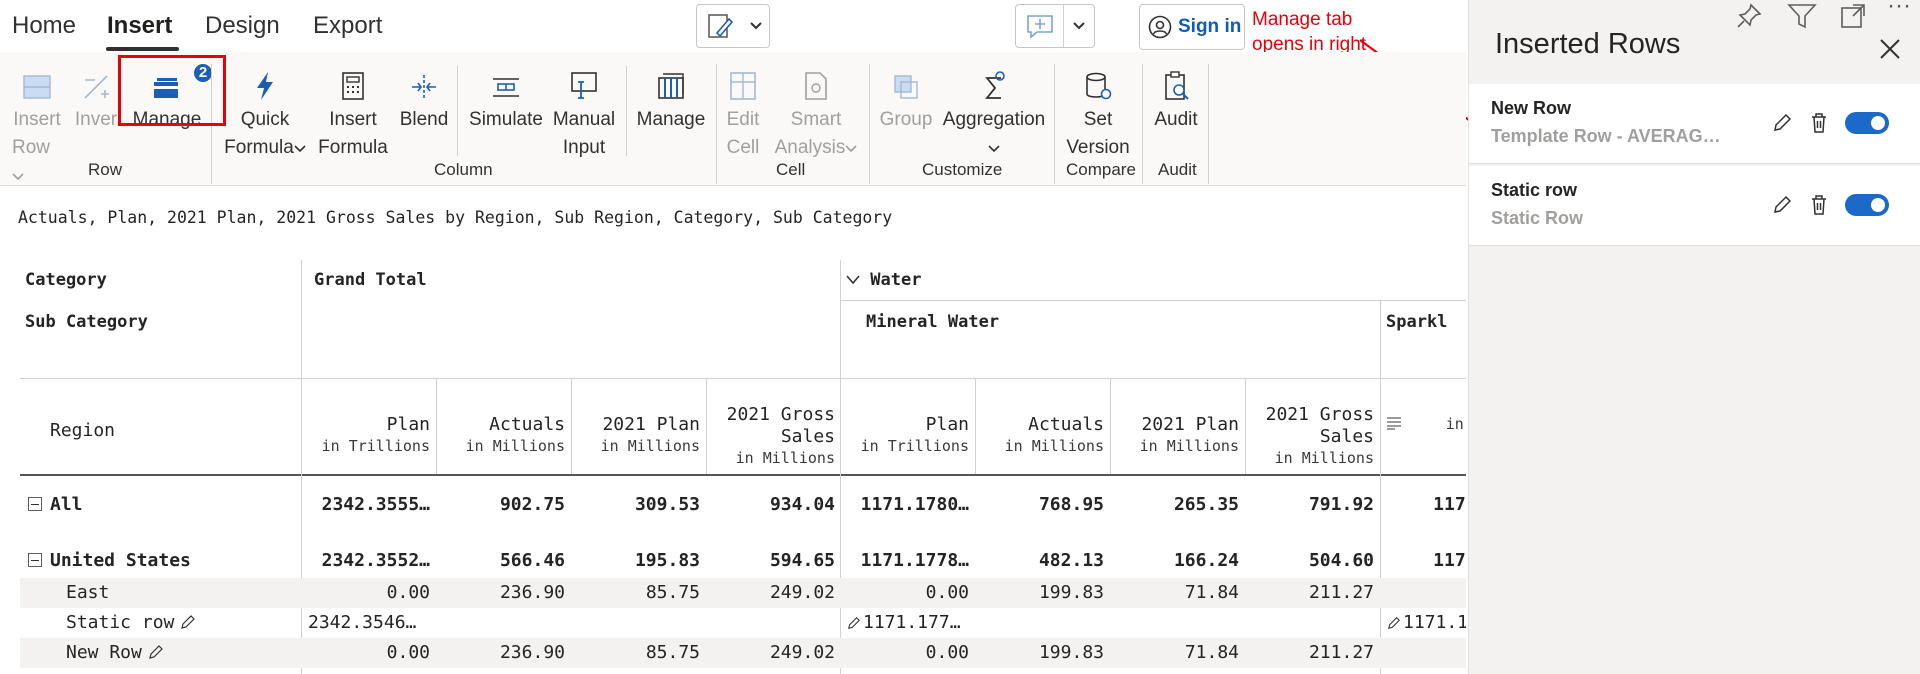 The height and width of the screenshot is (674, 1920). Describe the element at coordinates (1694, 206) in the screenshot. I see `list-item: Static row Static Row` at that location.